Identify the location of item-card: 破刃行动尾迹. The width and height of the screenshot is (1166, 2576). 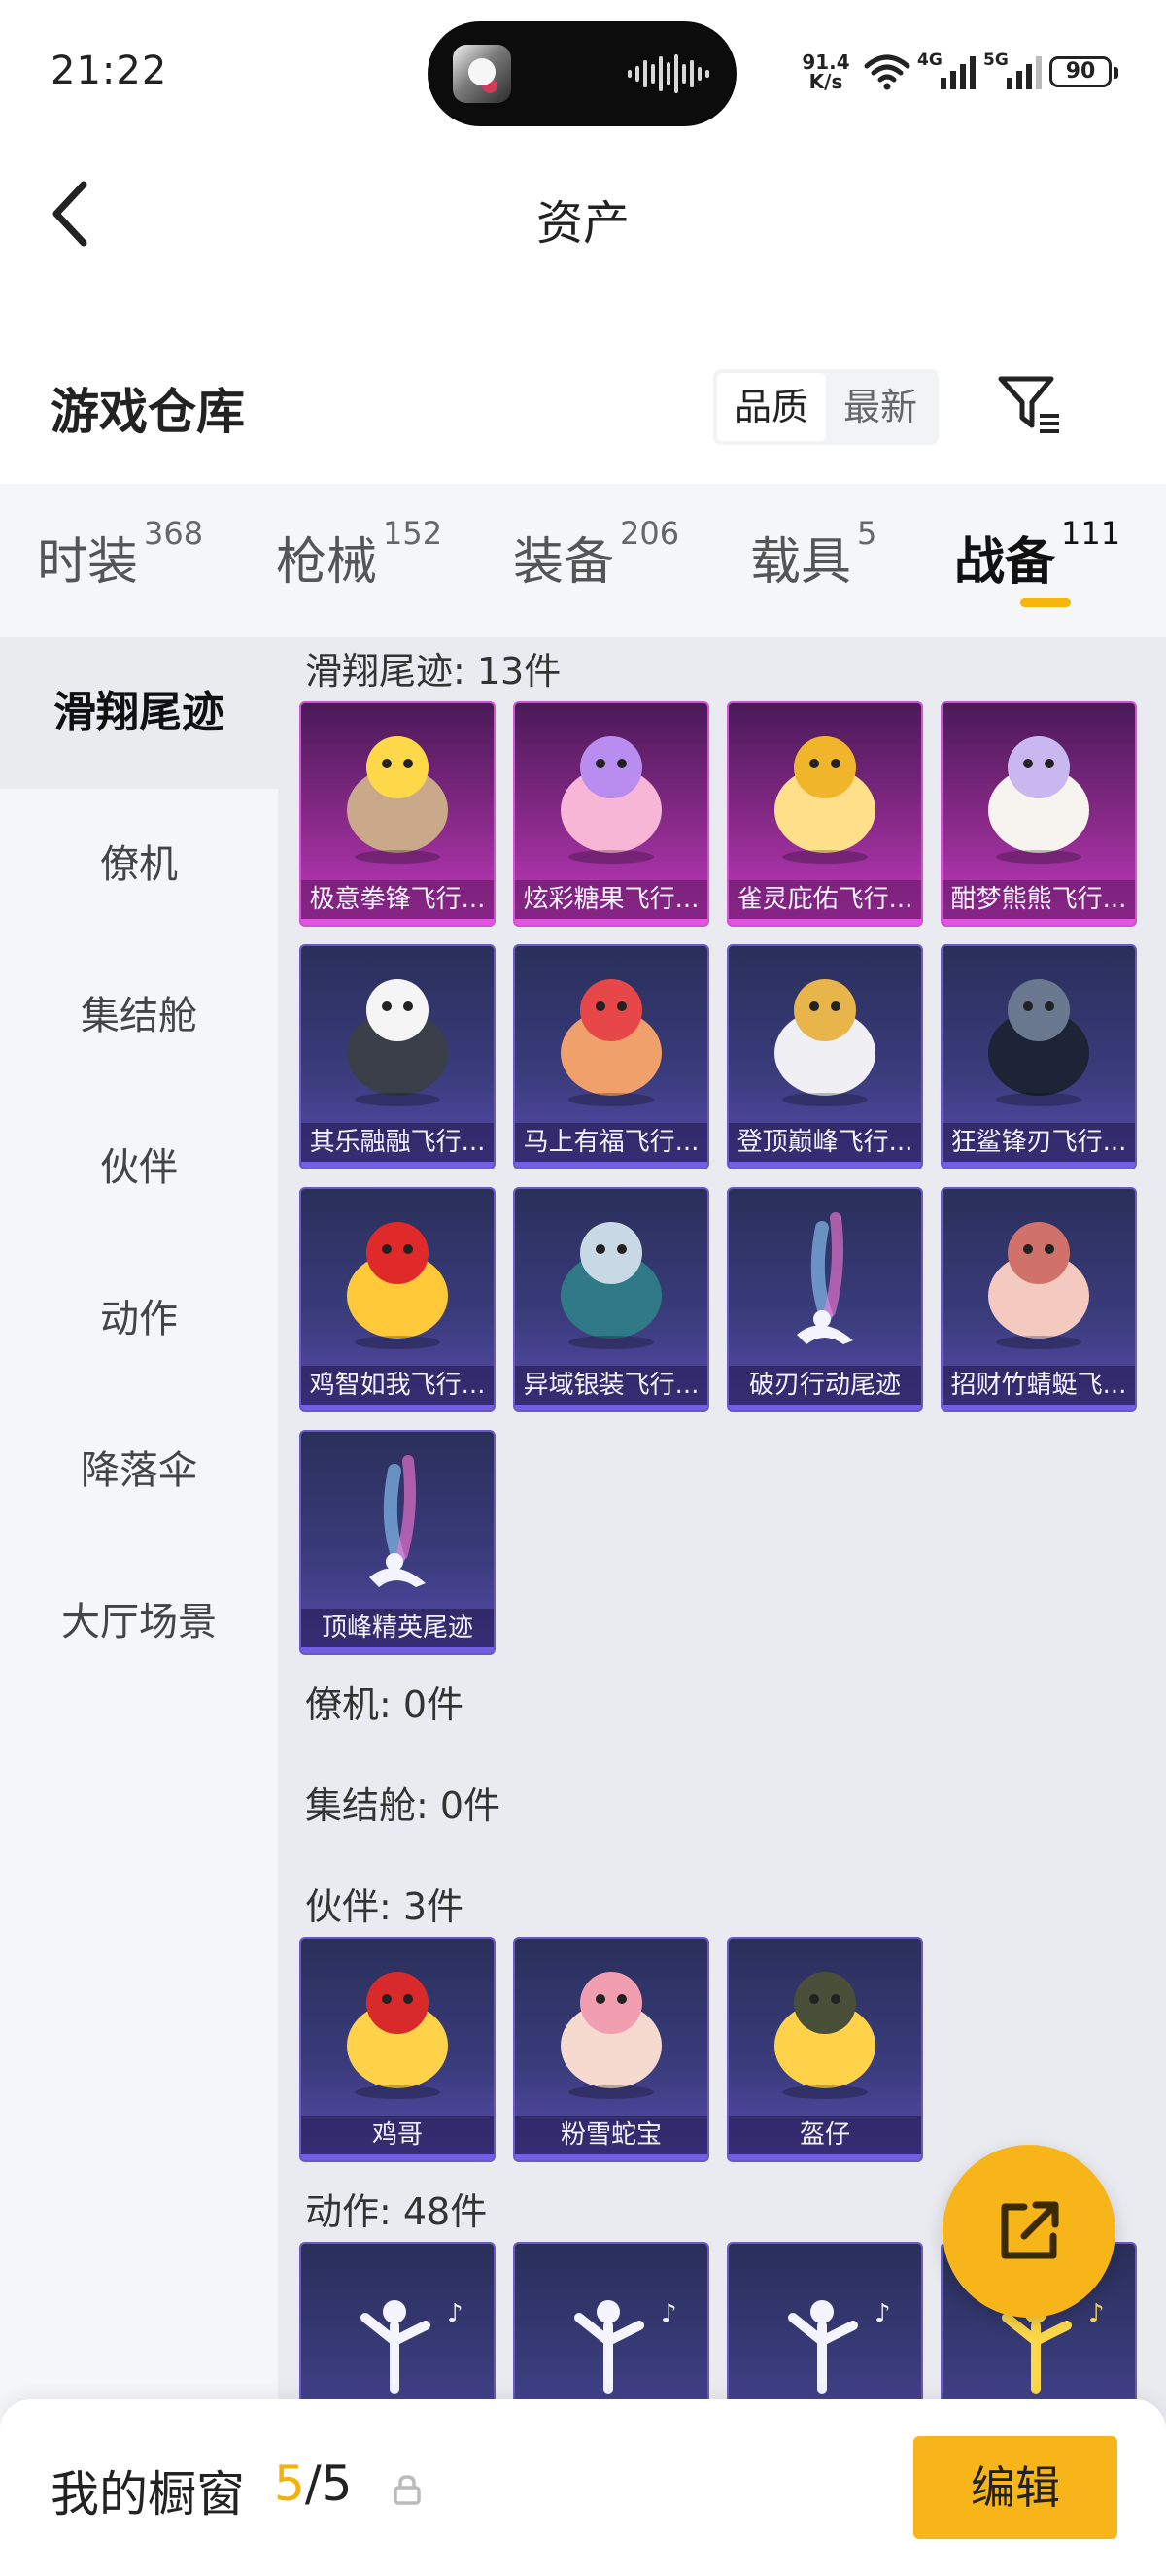
(825, 1299).